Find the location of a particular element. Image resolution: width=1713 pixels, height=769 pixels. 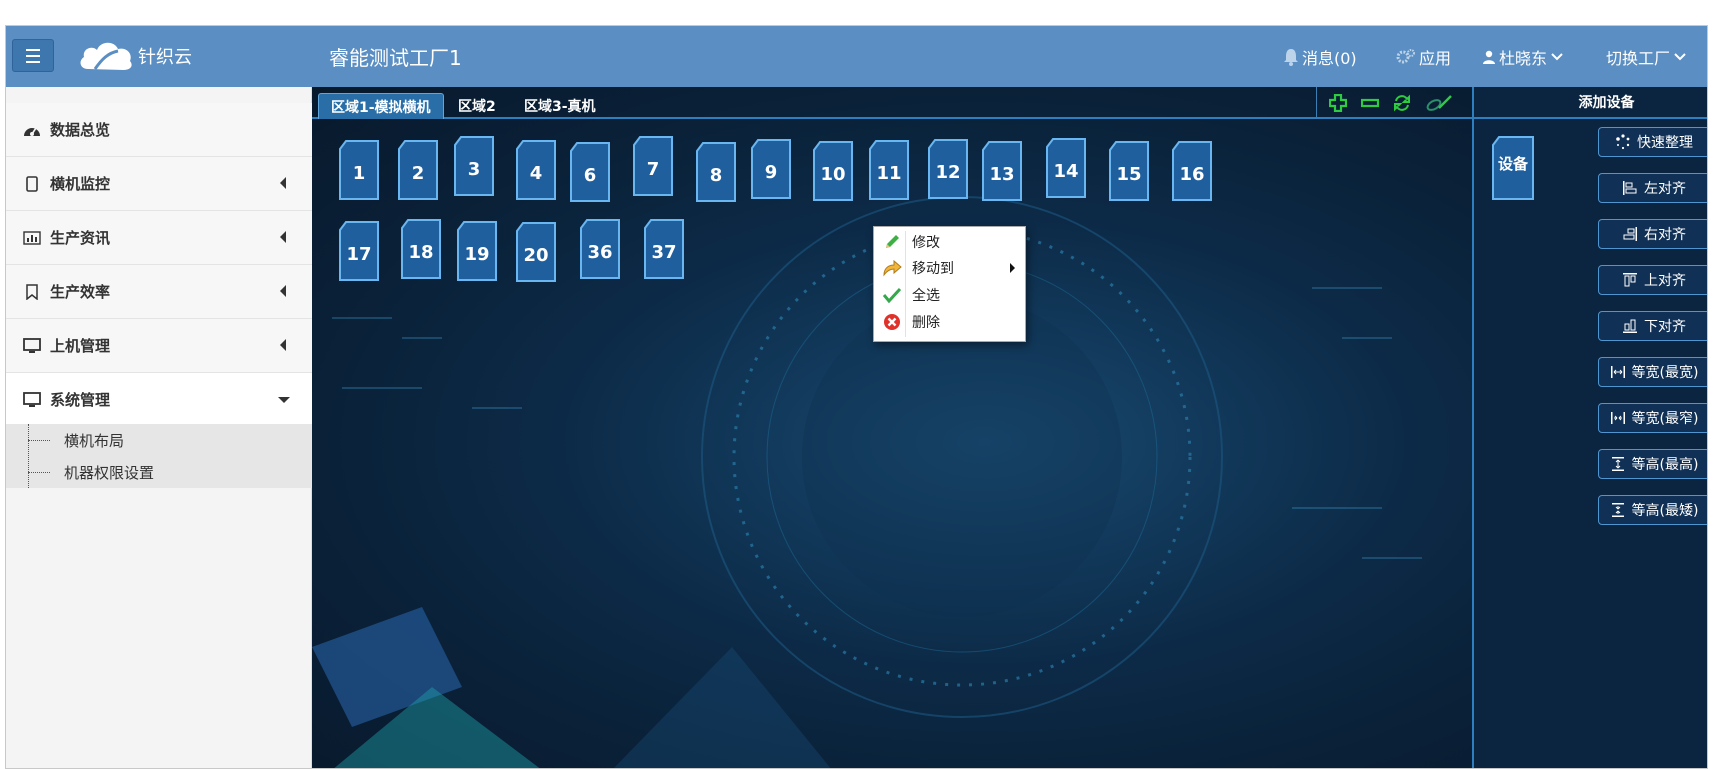

machine-2: 2 is located at coordinates (418, 170).